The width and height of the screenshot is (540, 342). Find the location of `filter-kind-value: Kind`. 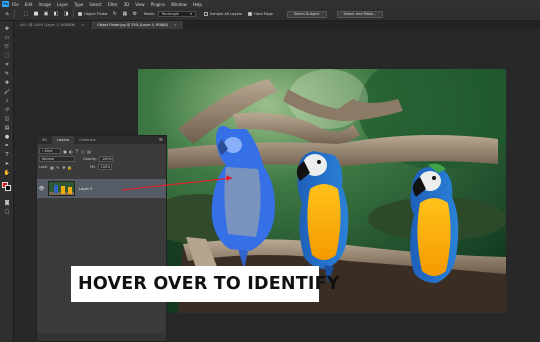

filter-kind-value: Kind is located at coordinates (48, 151).